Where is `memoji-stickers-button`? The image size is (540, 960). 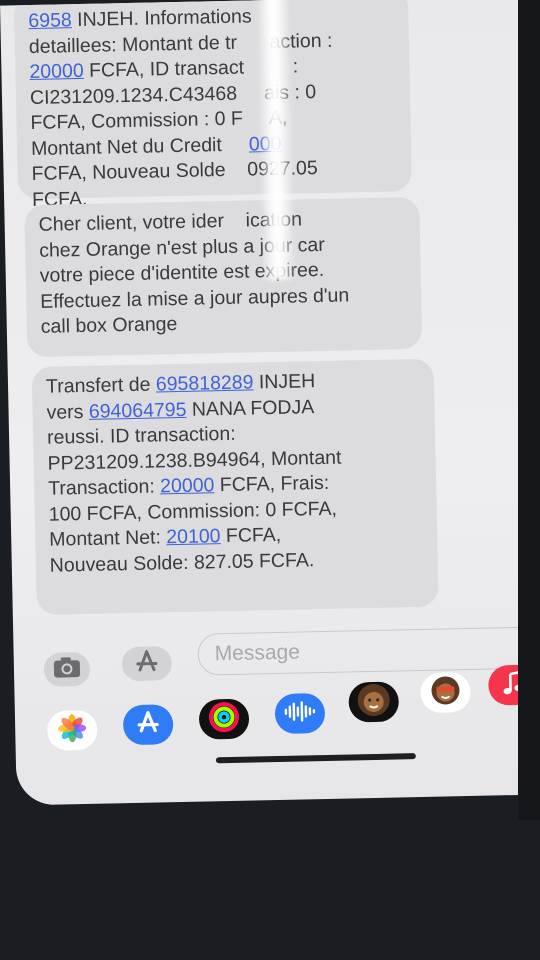
memoji-stickers-button is located at coordinates (445, 692).